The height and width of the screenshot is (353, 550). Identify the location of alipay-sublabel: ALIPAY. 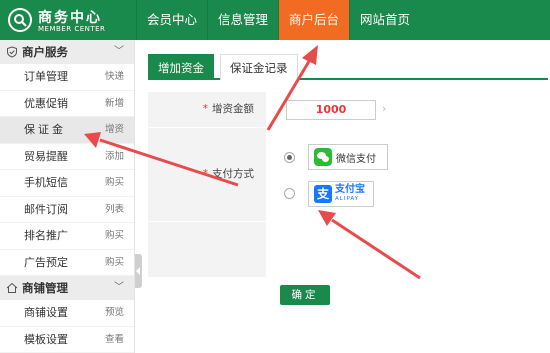
(347, 199).